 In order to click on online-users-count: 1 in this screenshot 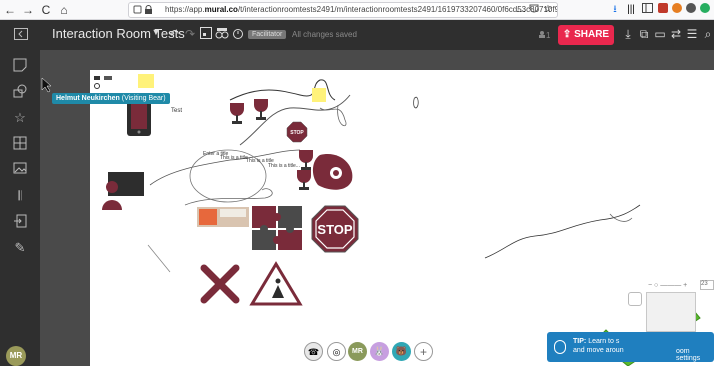, I will do `click(544, 35)`.